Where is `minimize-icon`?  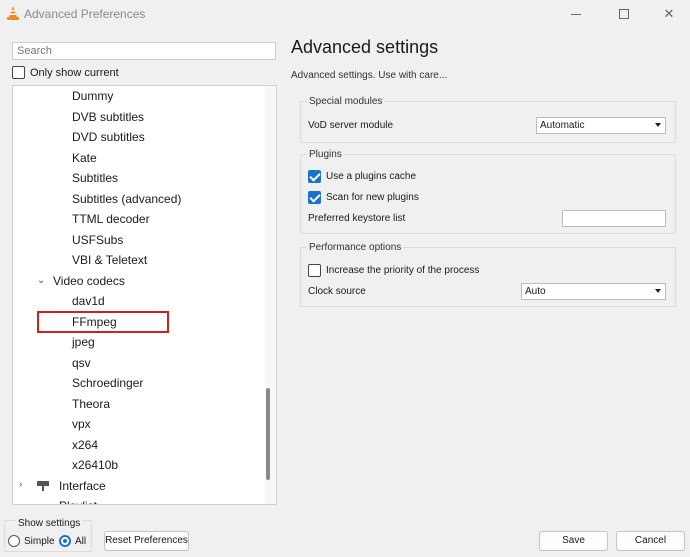
minimize-icon is located at coordinates (576, 14).